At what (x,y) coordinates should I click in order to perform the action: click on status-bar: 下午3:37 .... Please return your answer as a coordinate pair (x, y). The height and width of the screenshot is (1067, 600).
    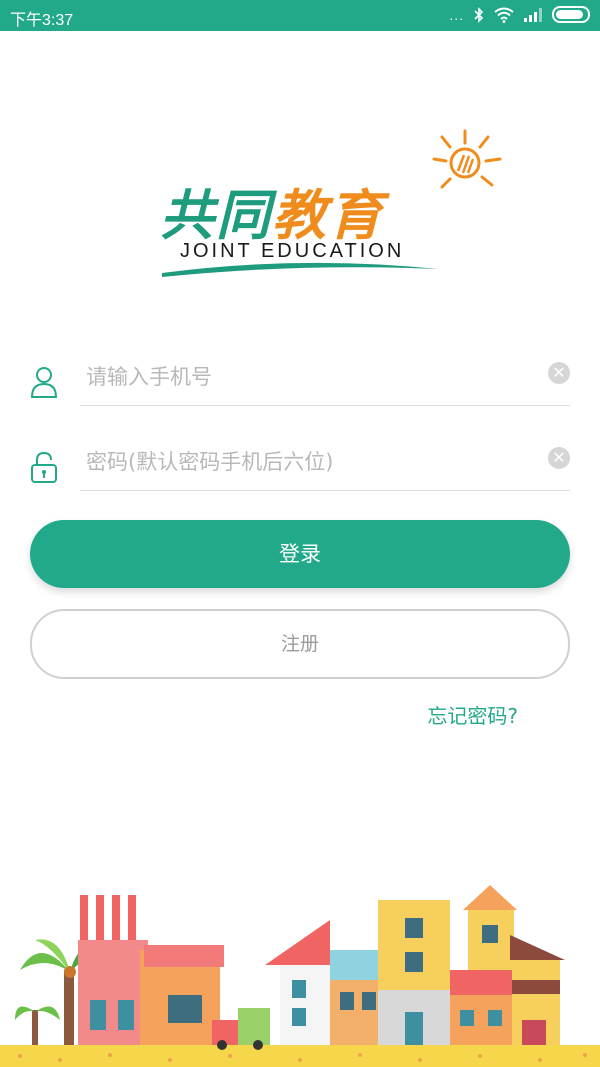
    Looking at the image, I should click on (300, 15).